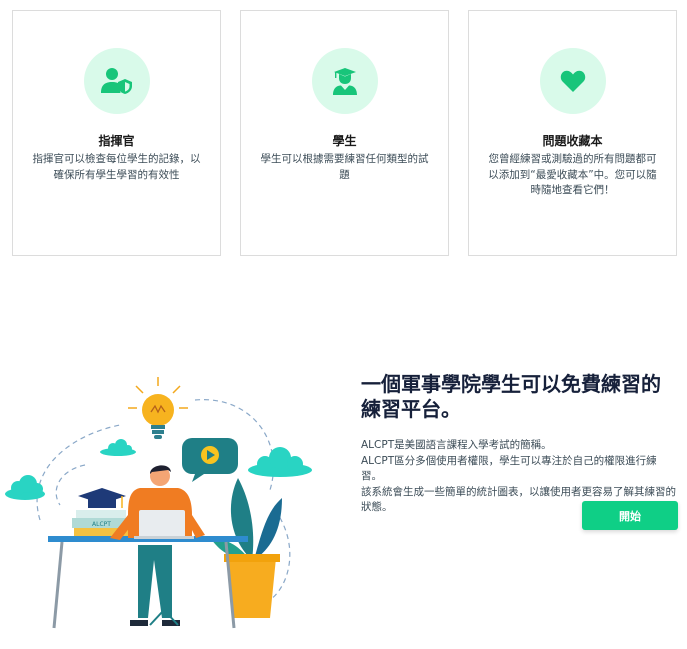  I want to click on card-title: 問題收藏本, so click(572, 141).